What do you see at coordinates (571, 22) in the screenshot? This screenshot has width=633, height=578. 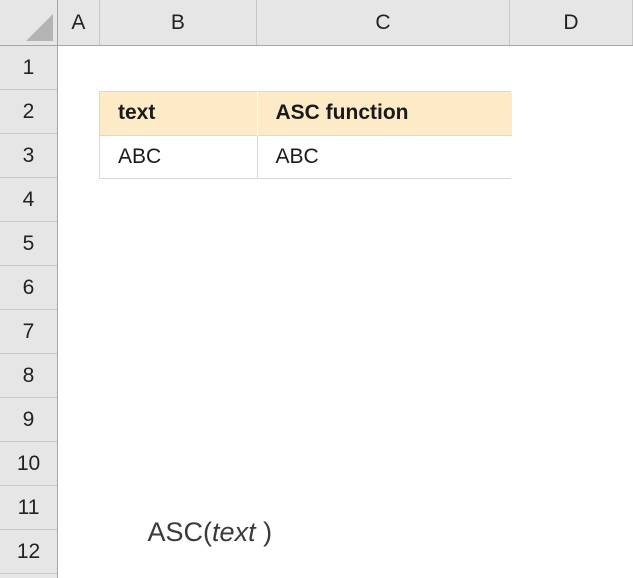 I see `column-header-d: D` at bounding box center [571, 22].